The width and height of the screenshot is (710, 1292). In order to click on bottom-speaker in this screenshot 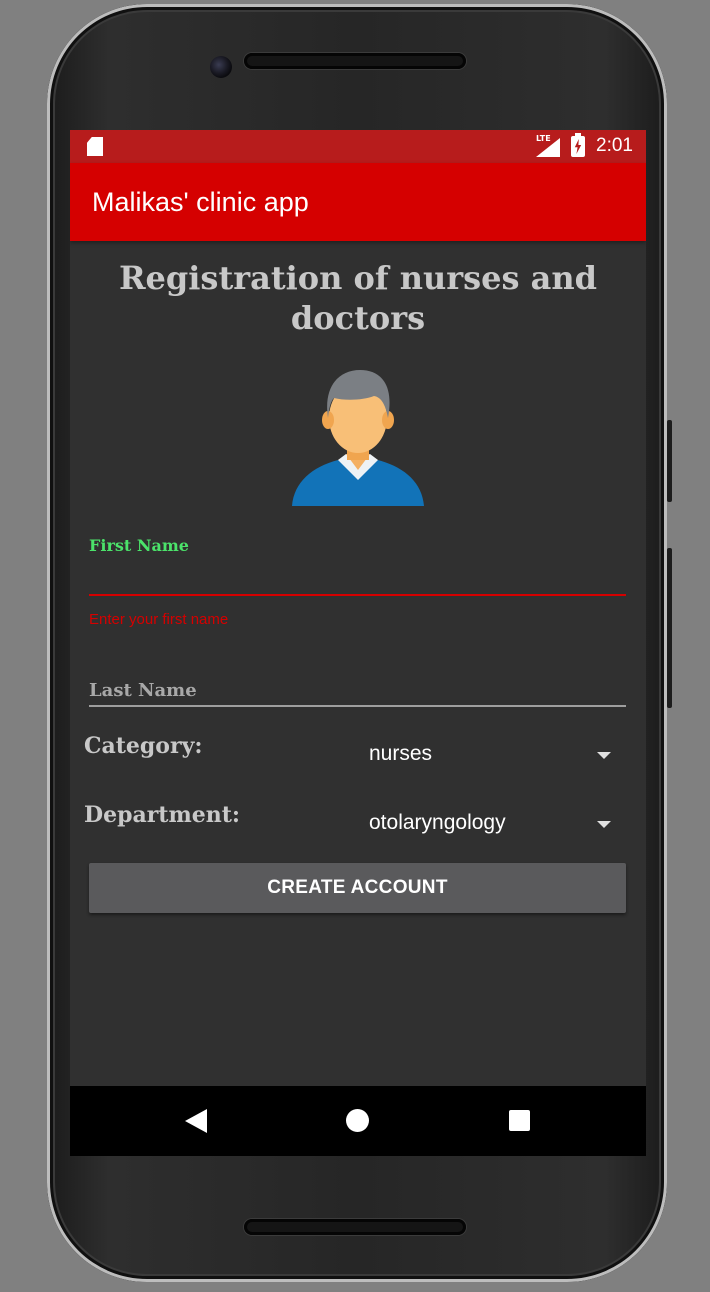, I will do `click(355, 1227)`.